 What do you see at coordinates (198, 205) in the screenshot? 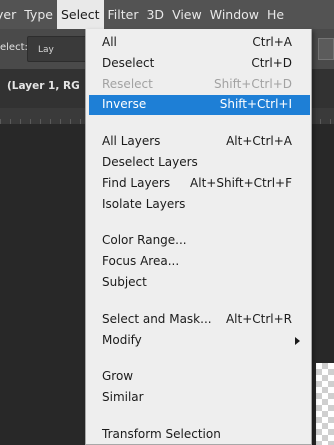
I see `menu-item-isolate-layers: Isolate Layers` at bounding box center [198, 205].